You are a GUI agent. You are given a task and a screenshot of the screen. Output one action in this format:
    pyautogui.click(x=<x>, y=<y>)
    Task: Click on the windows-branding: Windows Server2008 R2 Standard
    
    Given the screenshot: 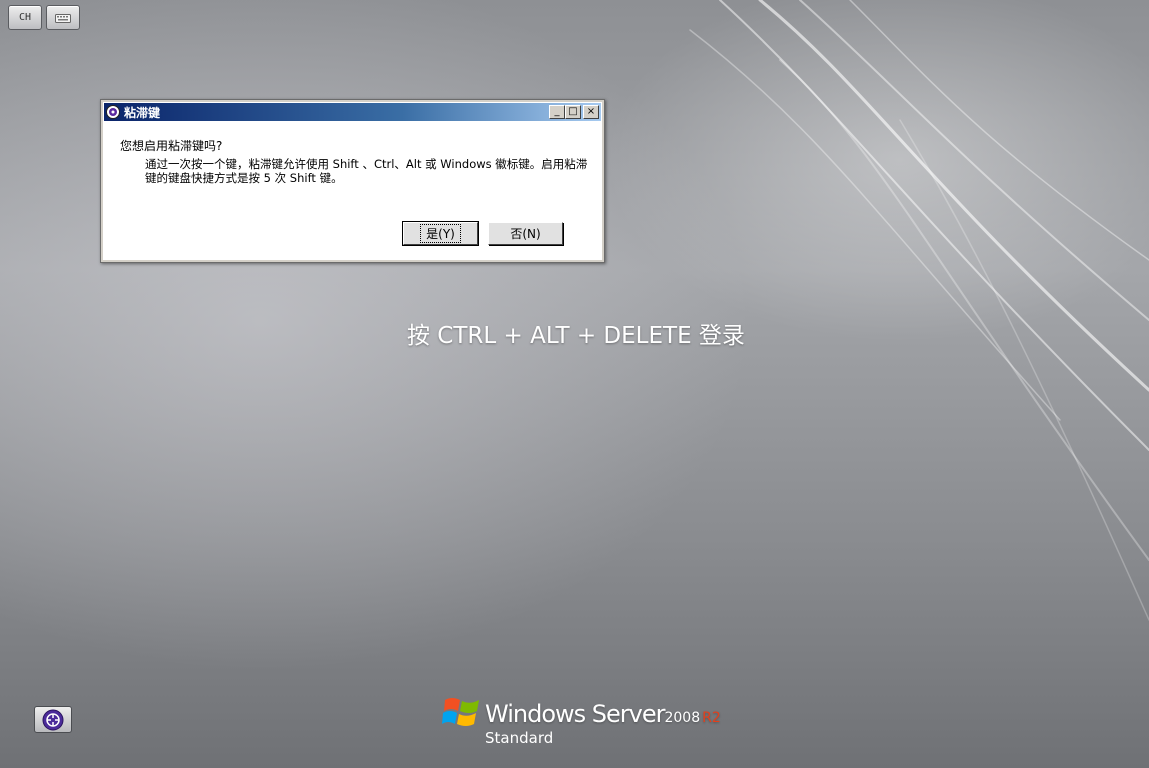 What is the action you would take?
    pyautogui.click(x=582, y=724)
    